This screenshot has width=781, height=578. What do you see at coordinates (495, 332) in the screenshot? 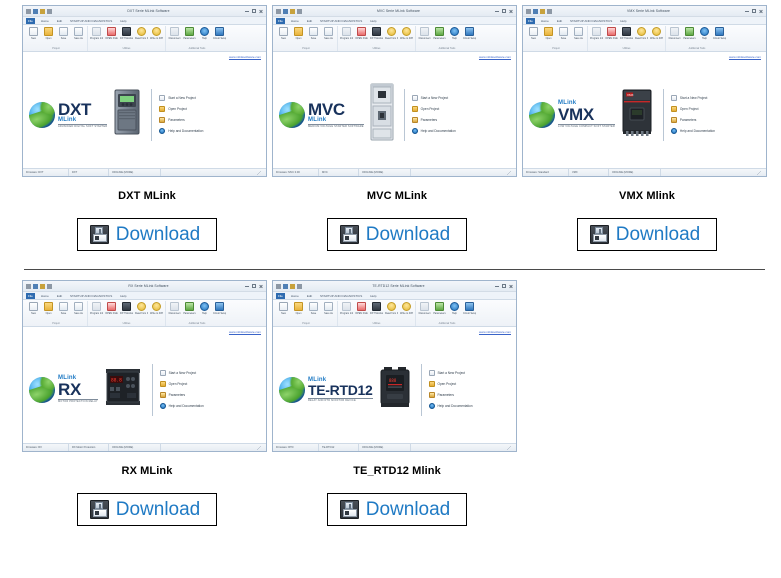
I see `website-link: www.mlinksoftware.com` at bounding box center [495, 332].